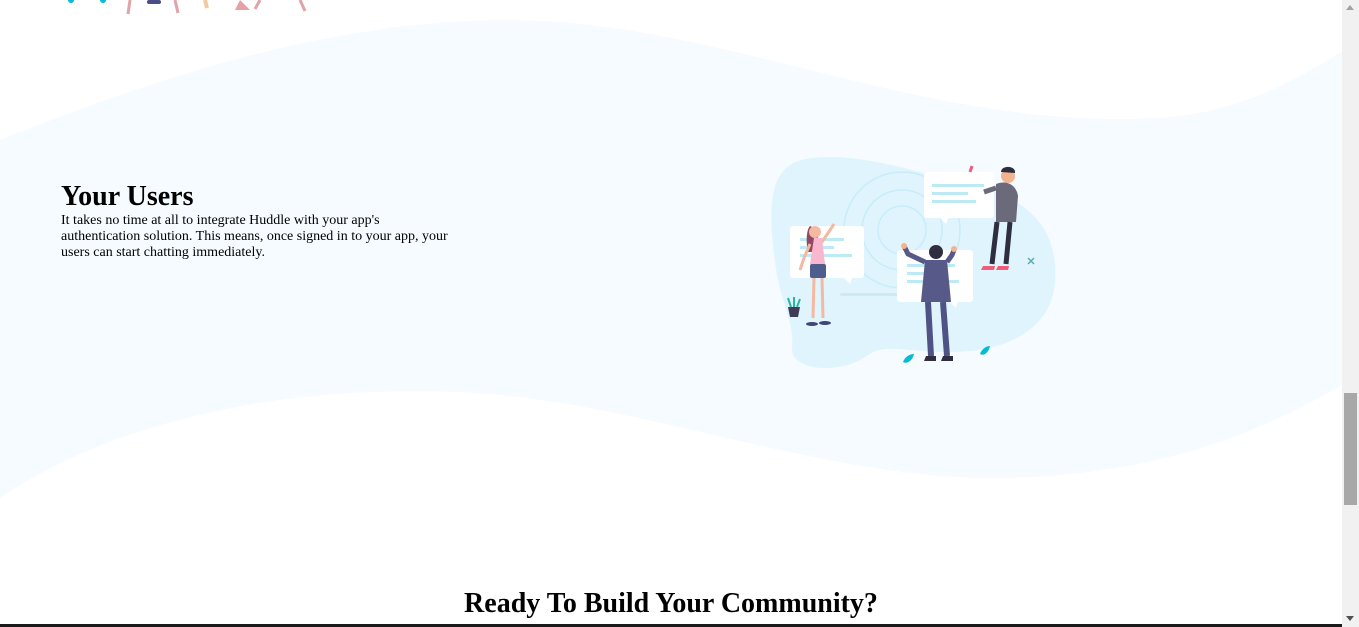 The width and height of the screenshot is (1359, 627). I want to click on scrollbar-thumb, so click(1350, 449).